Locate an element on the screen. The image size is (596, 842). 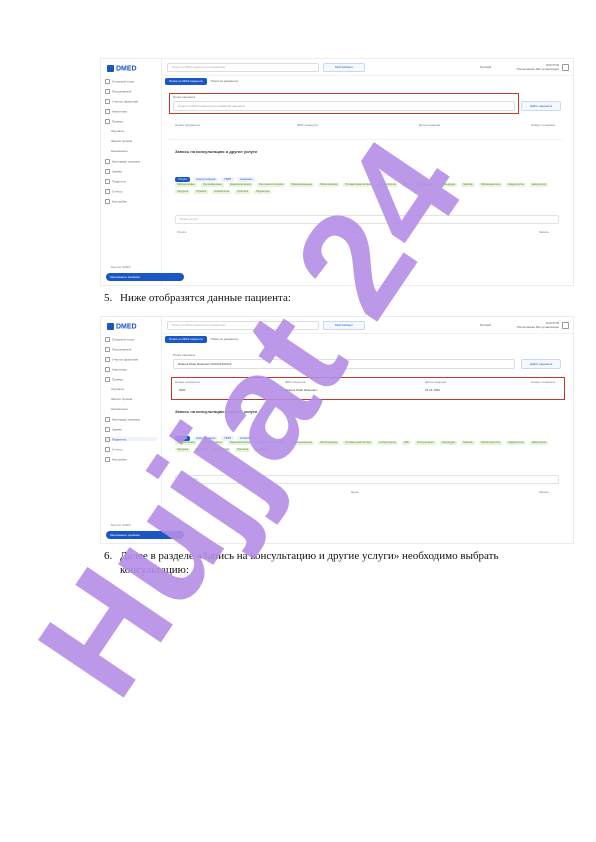
col-name: ФИО пациента is located at coordinates (307, 125).